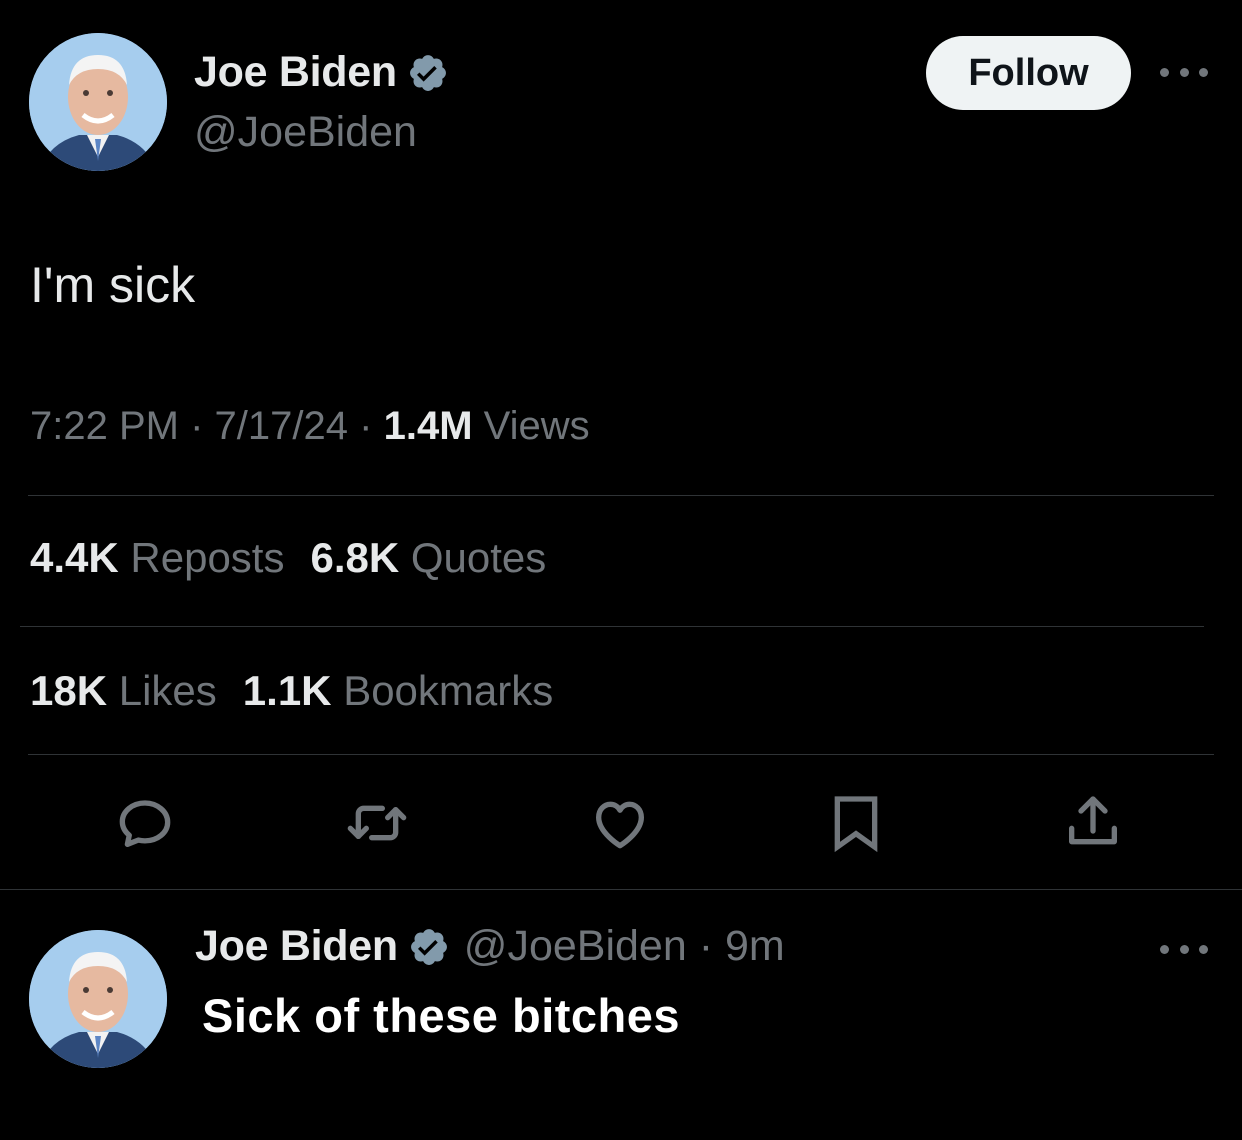 Image resolution: width=1242 pixels, height=1140 pixels. Describe the element at coordinates (755, 946) in the screenshot. I see `reply-age: 9m` at that location.